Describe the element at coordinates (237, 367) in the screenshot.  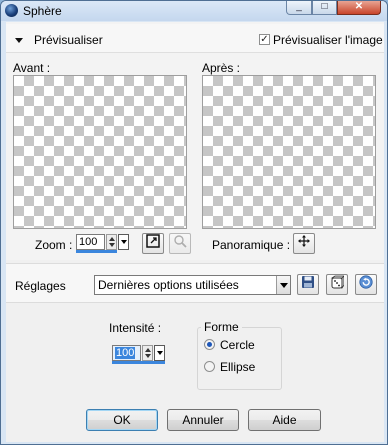
I see `shape-radio-ellipse-label: Ellipse` at that location.